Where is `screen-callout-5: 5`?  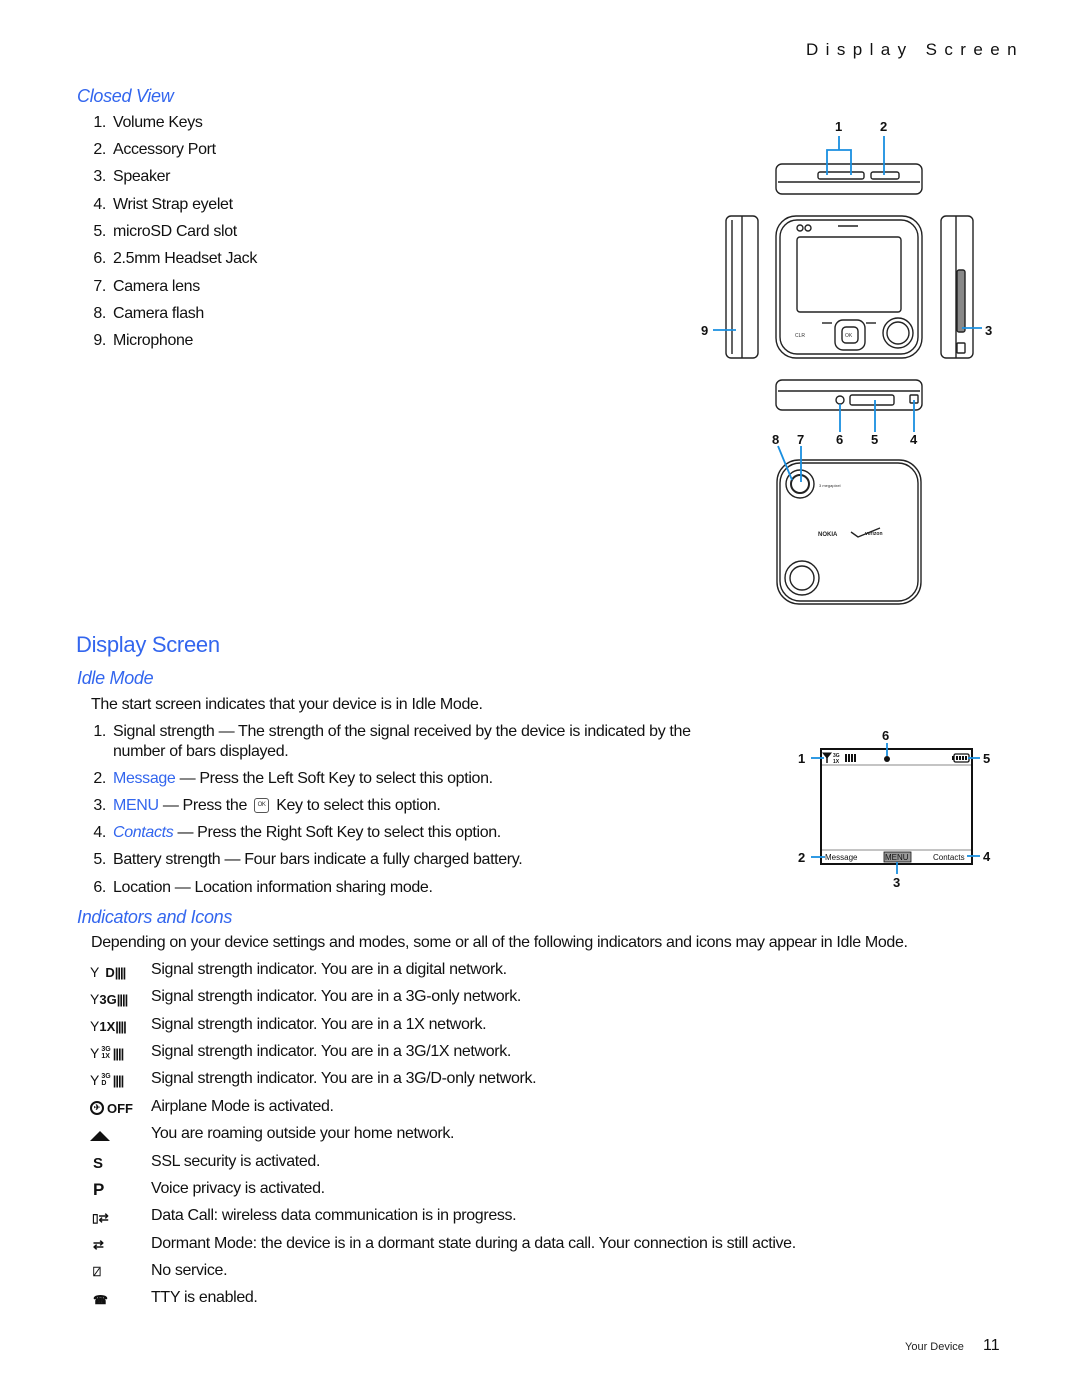 screen-callout-5: 5 is located at coordinates (986, 758).